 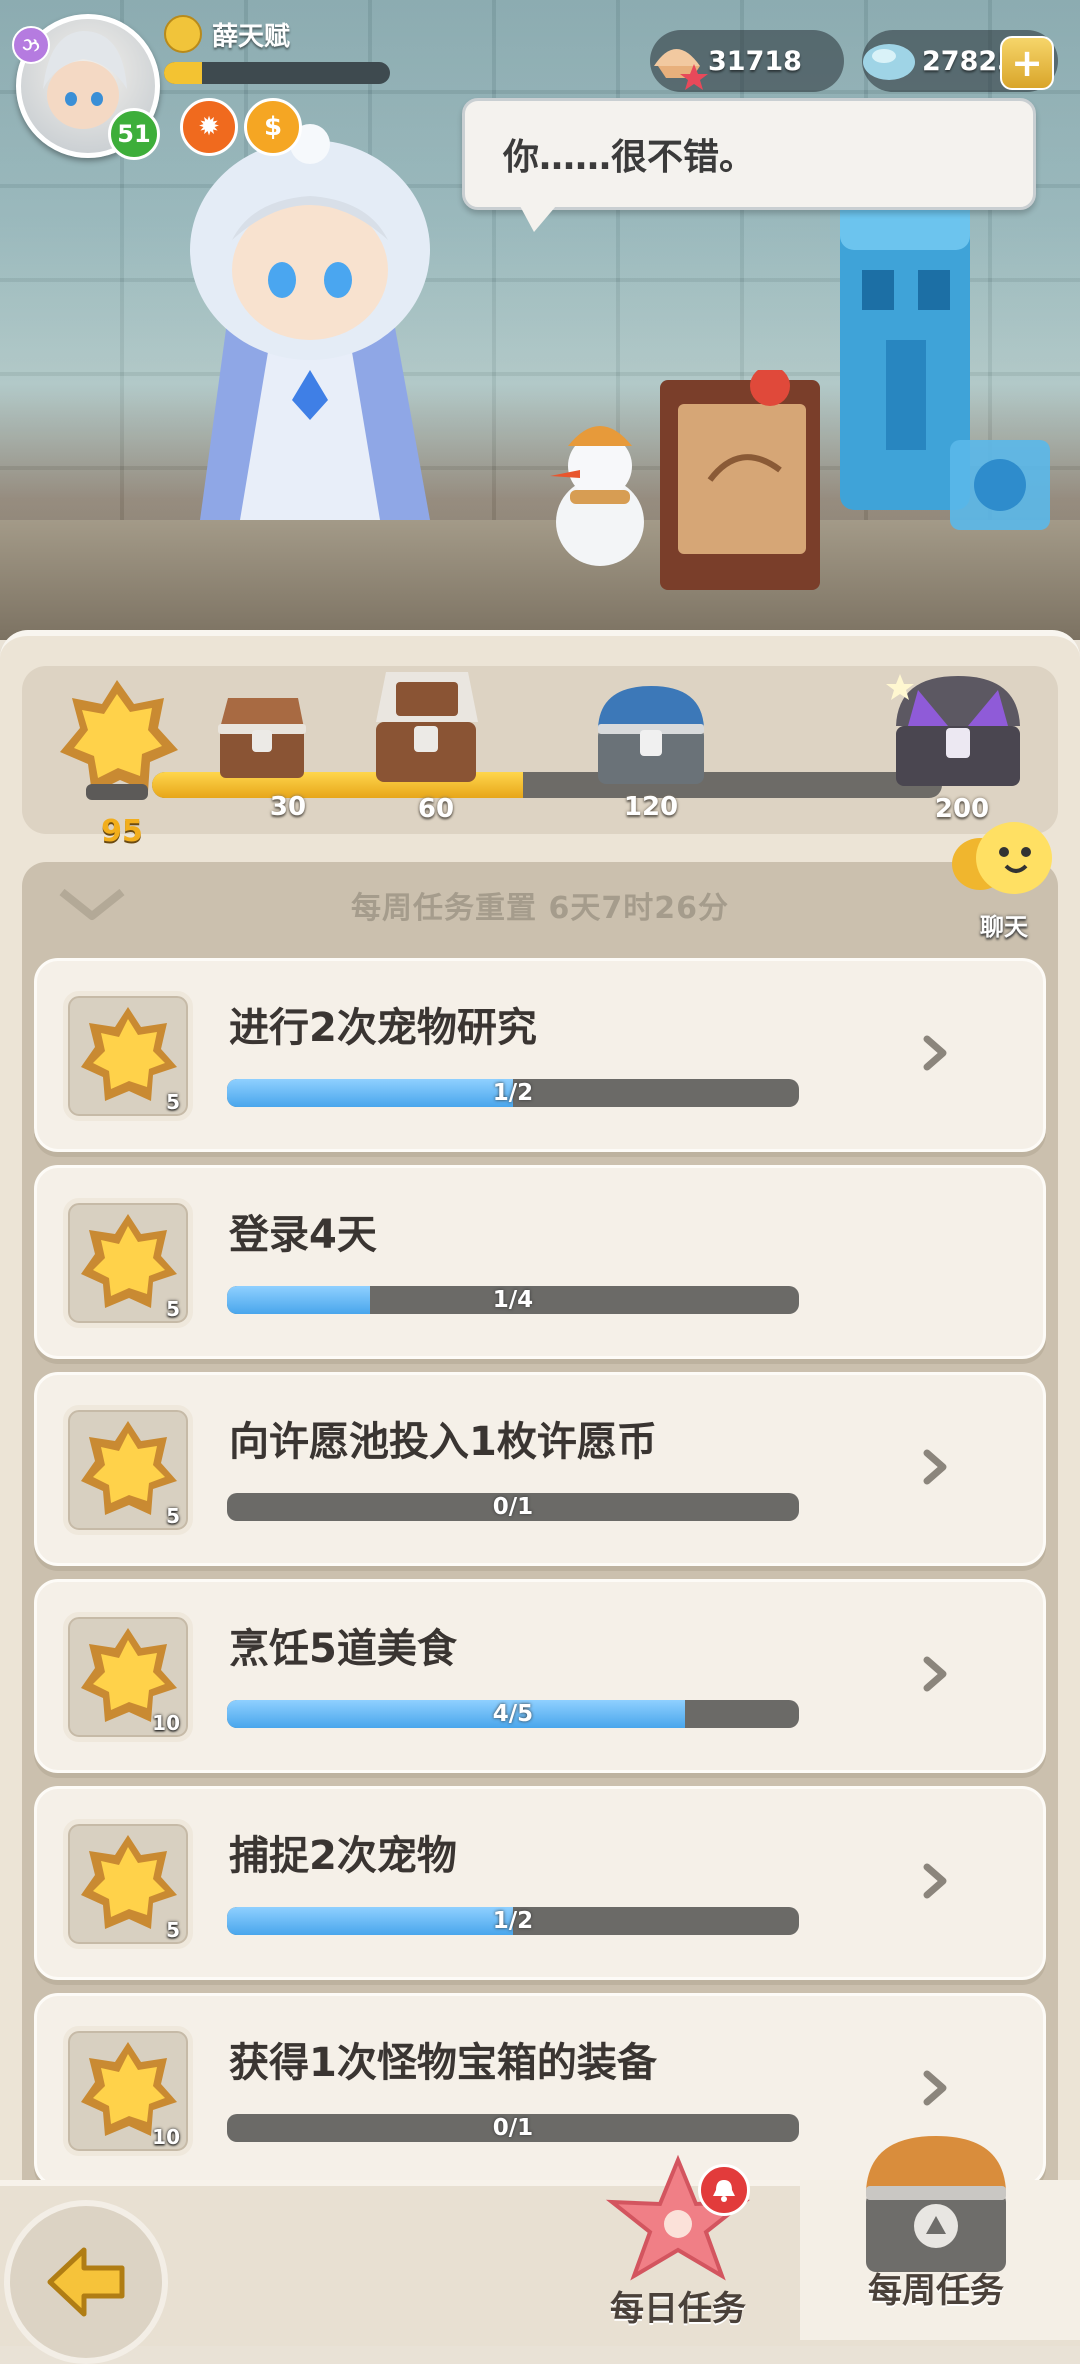 I want to click on task-title: 登录4天, so click(x=303, y=1235).